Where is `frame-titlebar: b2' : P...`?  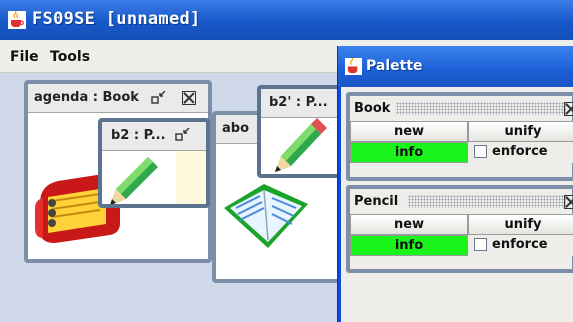 frame-titlebar: b2' : P... is located at coordinates (299, 103).